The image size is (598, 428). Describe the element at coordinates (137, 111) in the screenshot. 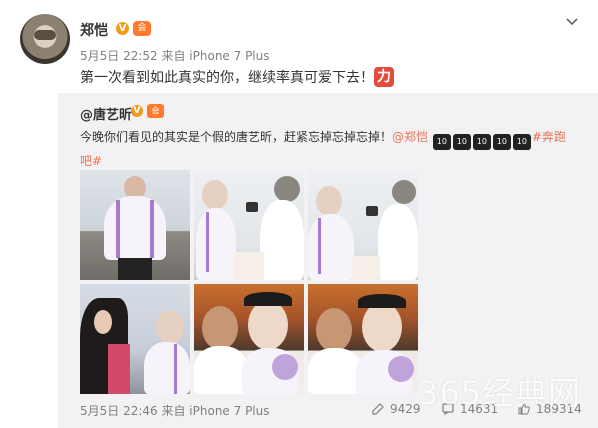

I see `repost-verified-badge-icon: V` at that location.